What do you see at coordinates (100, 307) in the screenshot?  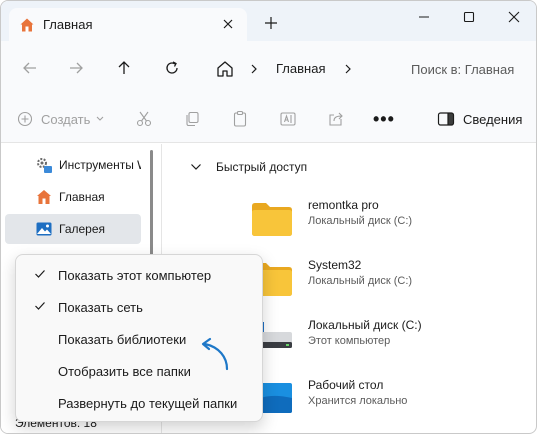 I see `menu-item-label: Показать сеть` at bounding box center [100, 307].